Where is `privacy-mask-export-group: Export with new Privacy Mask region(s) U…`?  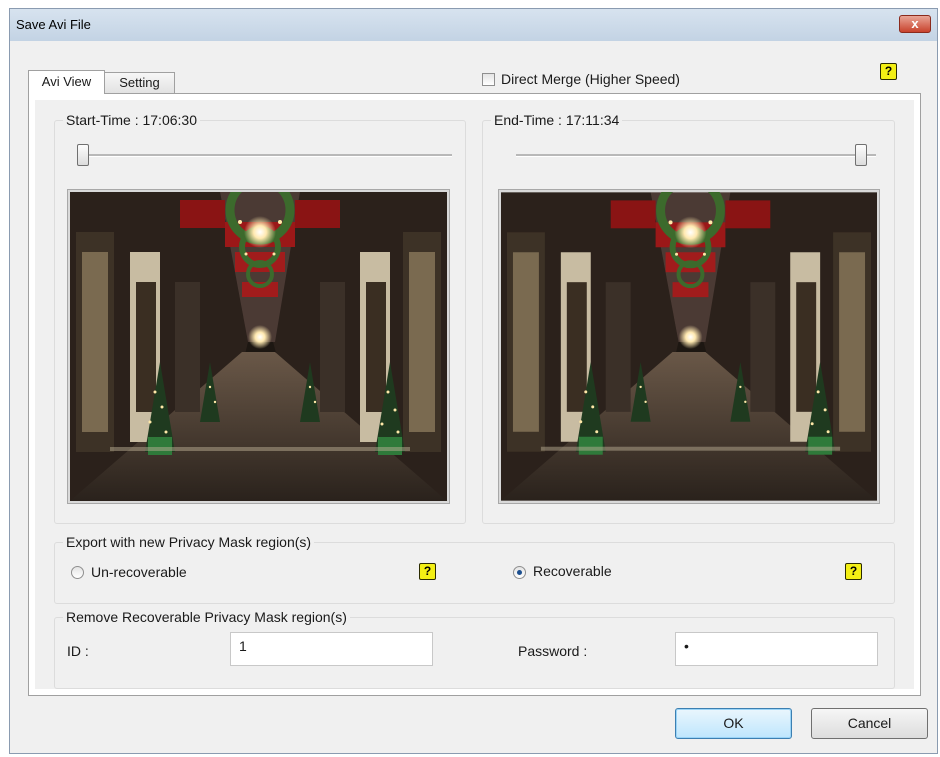 privacy-mask-export-group: Export with new Privacy Mask region(s) U… is located at coordinates (474, 569).